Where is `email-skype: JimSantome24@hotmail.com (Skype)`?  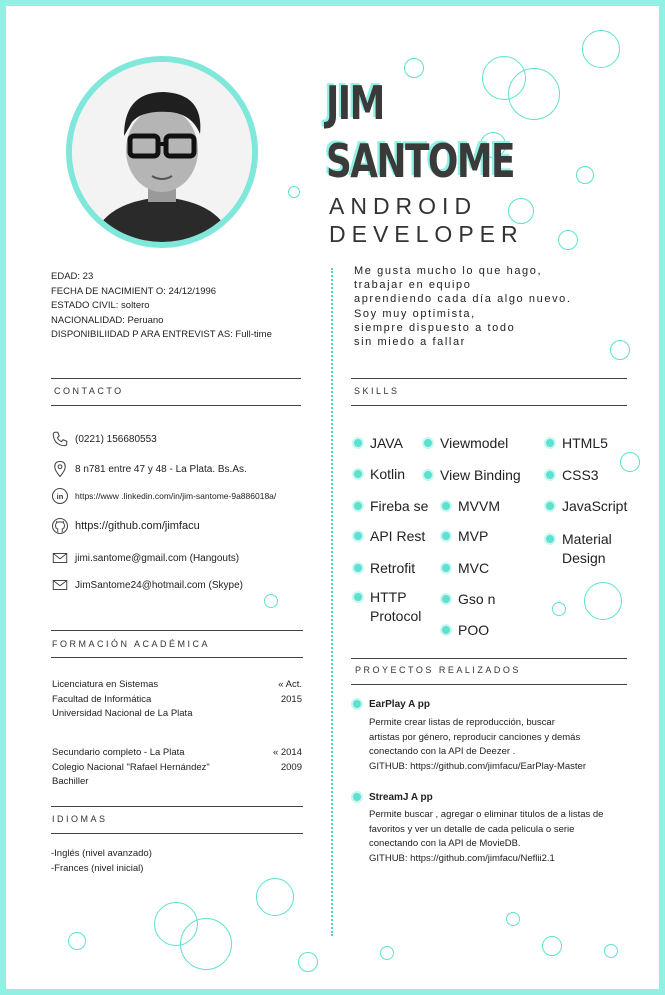 email-skype: JimSantome24@hotmail.com (Skype) is located at coordinates (159, 585).